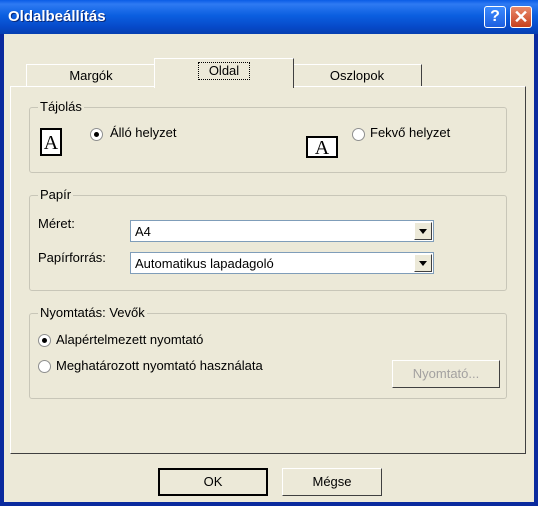 The image size is (538, 506). Describe the element at coordinates (143, 132) in the screenshot. I see `portrait-label: Álló helyzet` at that location.